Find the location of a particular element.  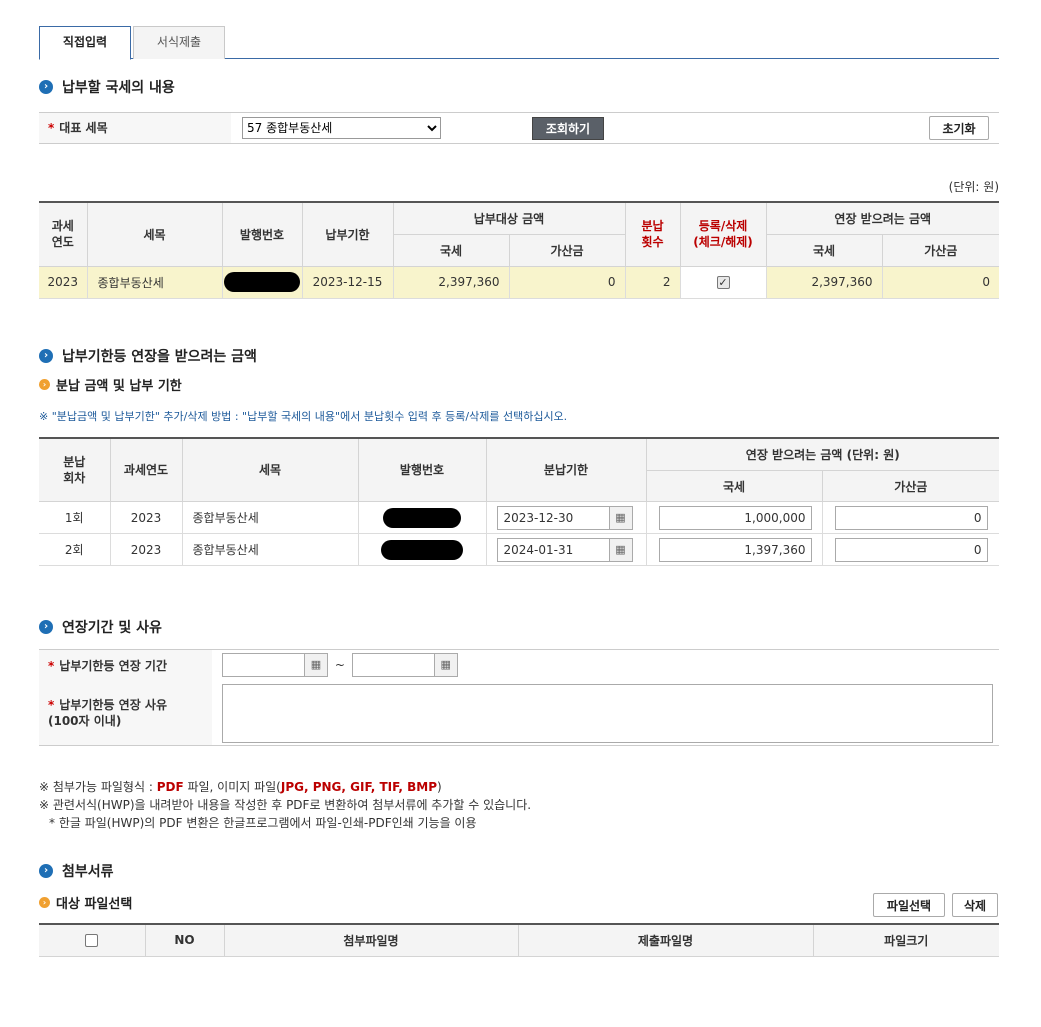

tab-form-submit: 서식제출 is located at coordinates (179, 42).